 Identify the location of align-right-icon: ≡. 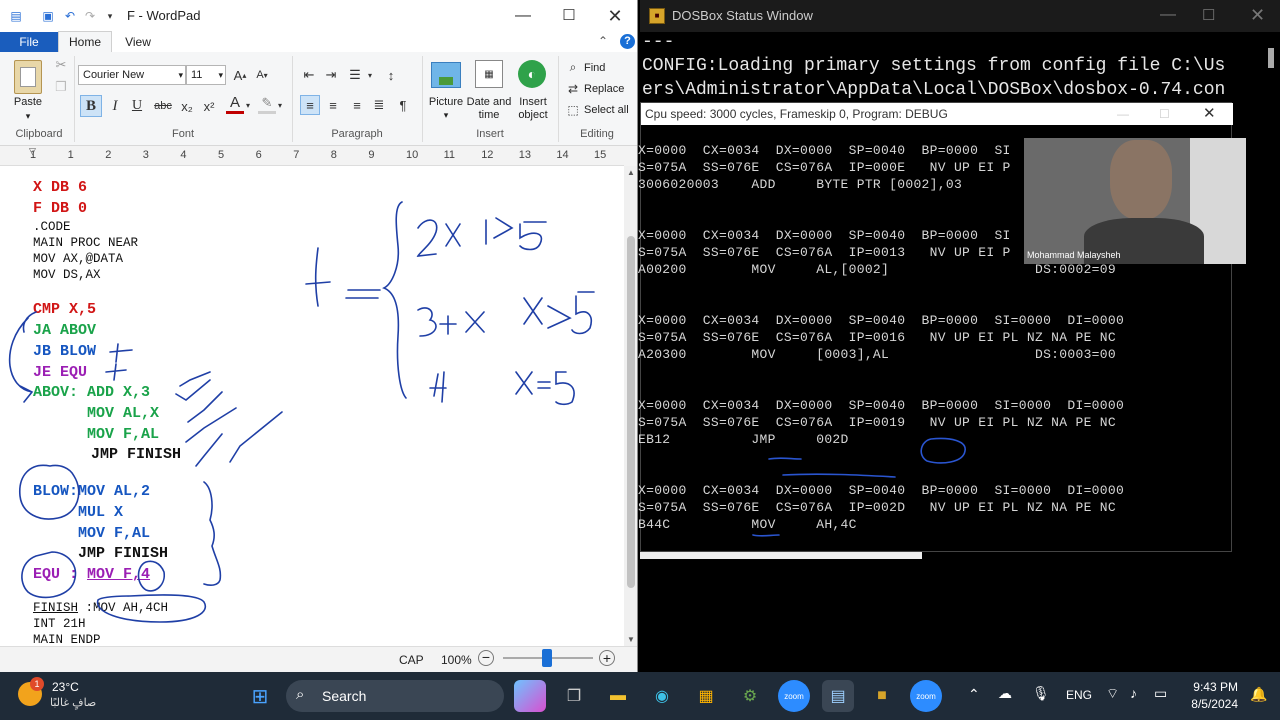
(357, 105).